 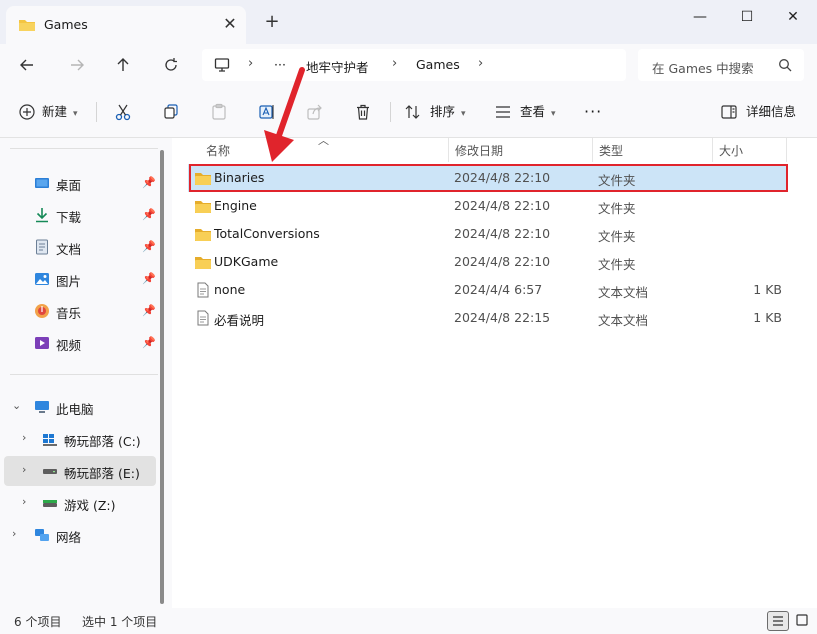 What do you see at coordinates (487, 234) in the screenshot?
I see `table-row: TotalConversions 2024/4/8 22:10 文件夹` at bounding box center [487, 234].